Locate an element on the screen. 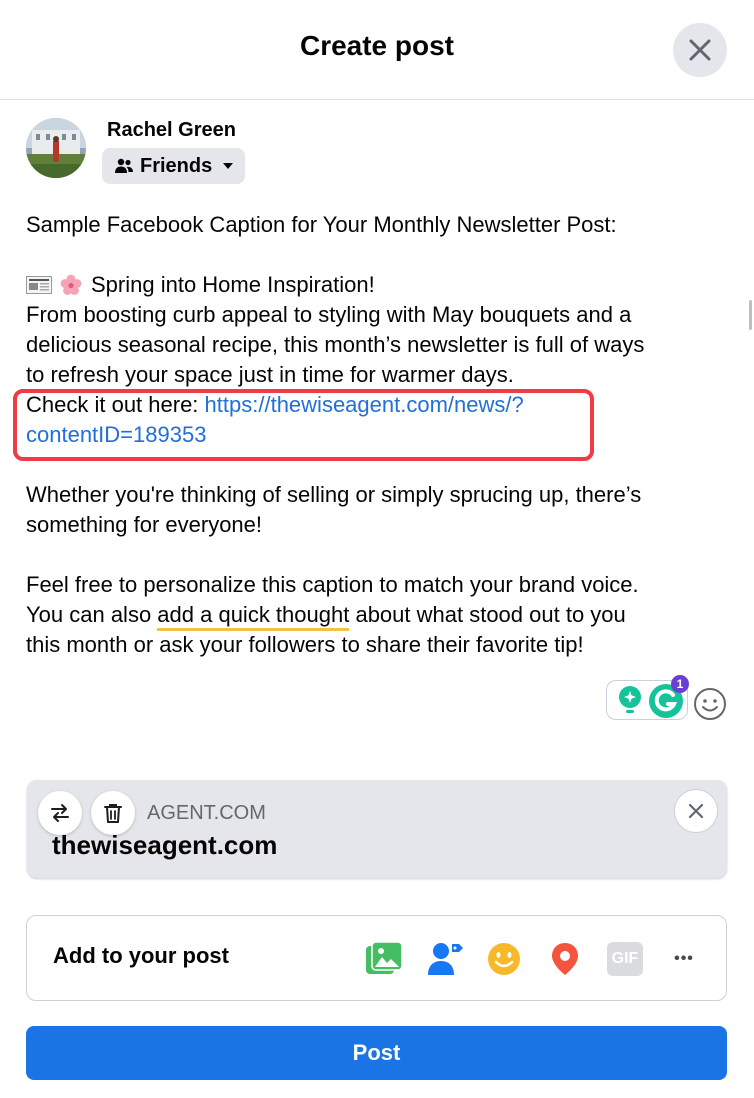  photo-video-icon is located at coordinates (384, 957).